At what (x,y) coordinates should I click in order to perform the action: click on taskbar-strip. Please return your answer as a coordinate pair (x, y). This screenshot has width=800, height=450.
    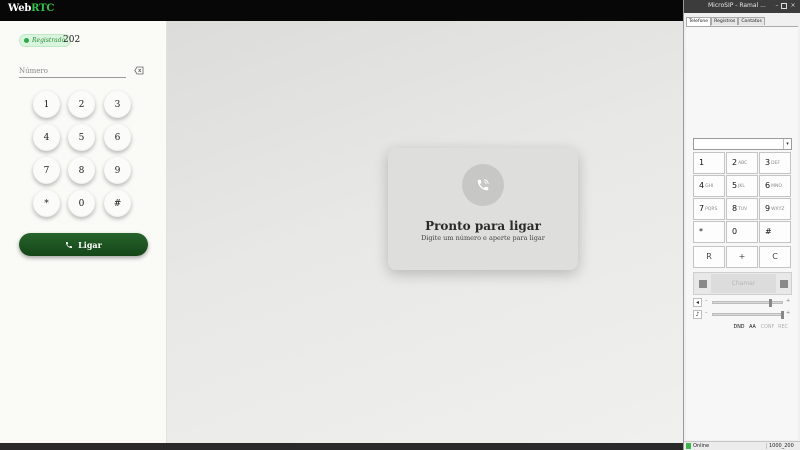
    Looking at the image, I should click on (341, 446).